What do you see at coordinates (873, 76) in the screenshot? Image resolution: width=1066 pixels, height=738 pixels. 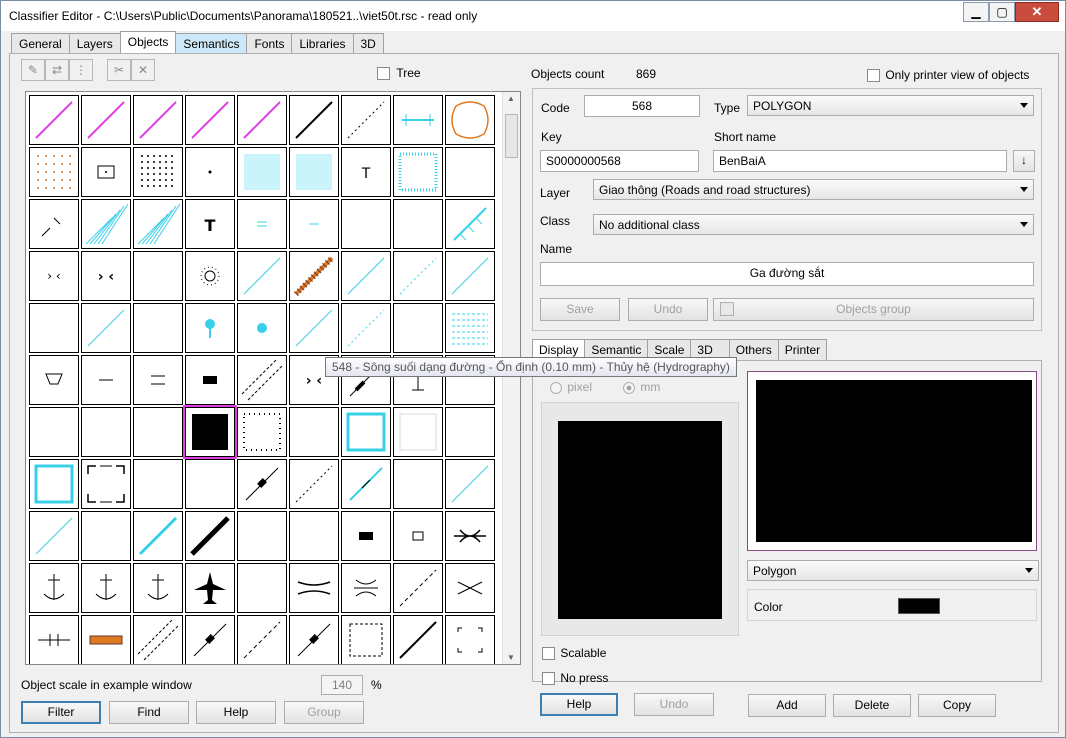 I see `only-printer-checkbox` at bounding box center [873, 76].